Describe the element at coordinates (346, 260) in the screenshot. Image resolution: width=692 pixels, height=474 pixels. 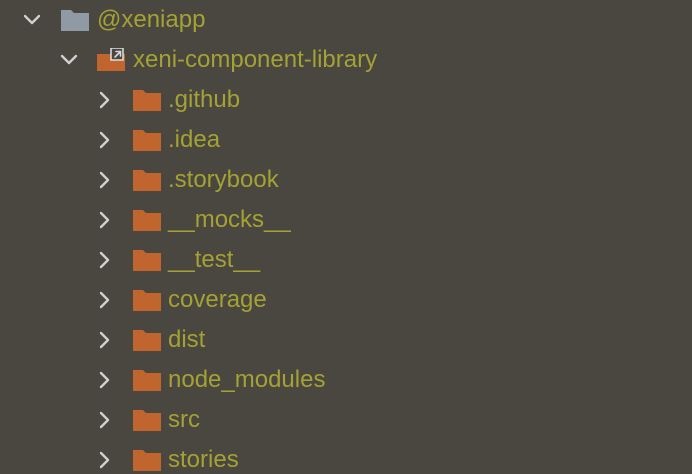
I see `tree-node-folder: __test__` at that location.